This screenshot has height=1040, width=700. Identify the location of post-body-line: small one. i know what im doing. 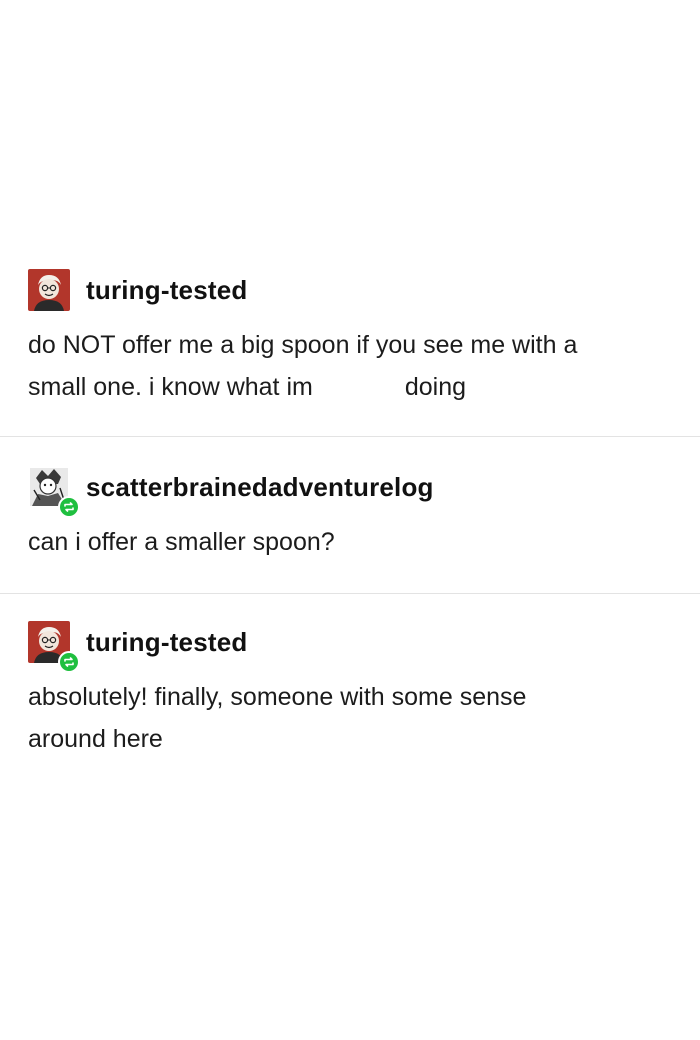
(350, 387).